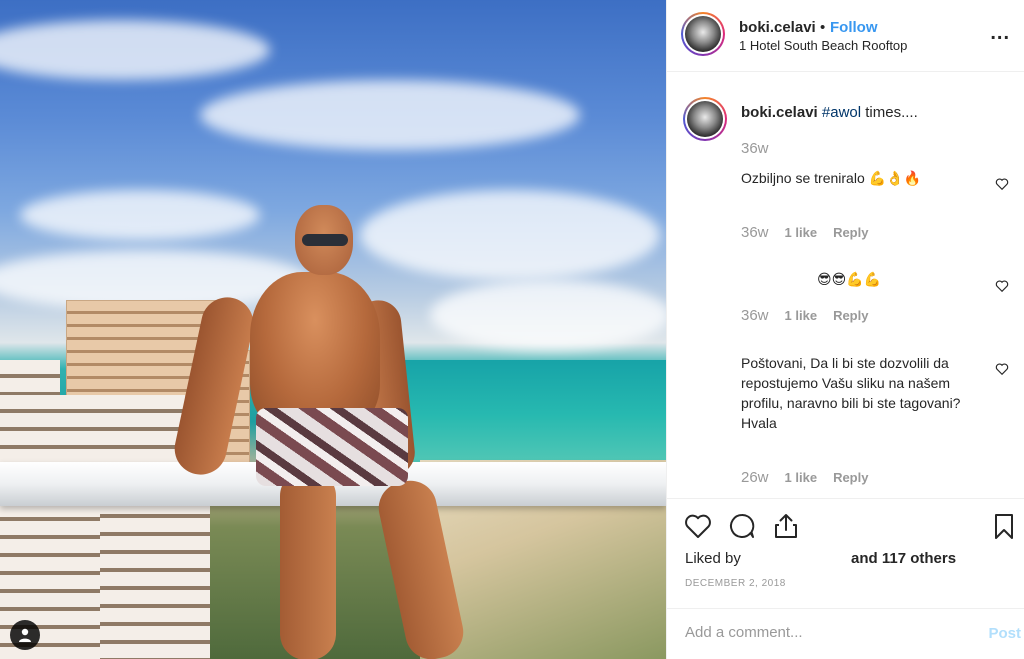 The height and width of the screenshot is (659, 1024). Describe the element at coordinates (823, 45) in the screenshot. I see `location-link: 1 Hotel South Beach Rooftop` at that location.